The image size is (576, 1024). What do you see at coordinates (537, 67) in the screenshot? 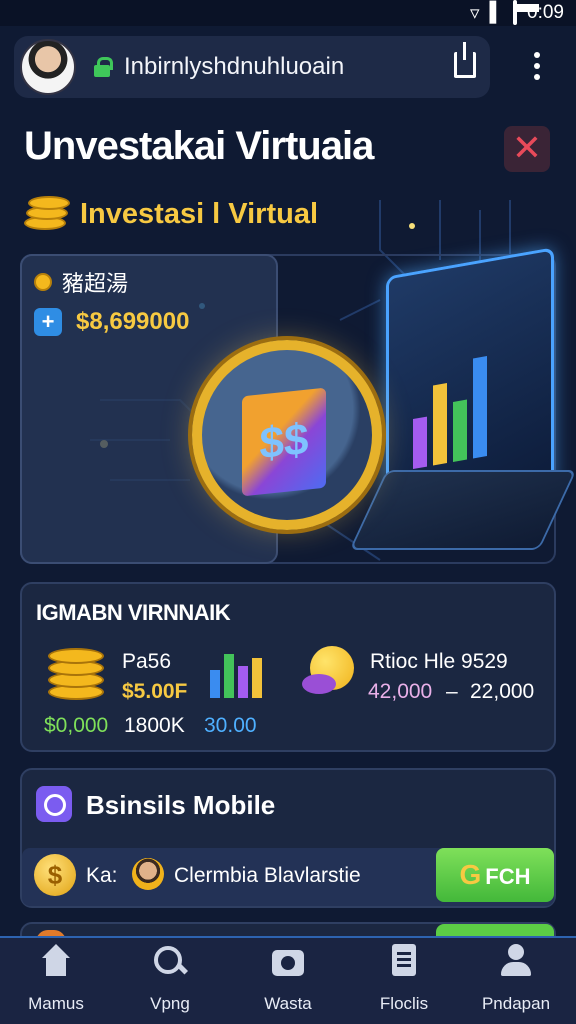
I see `more-options-icon` at bounding box center [537, 67].